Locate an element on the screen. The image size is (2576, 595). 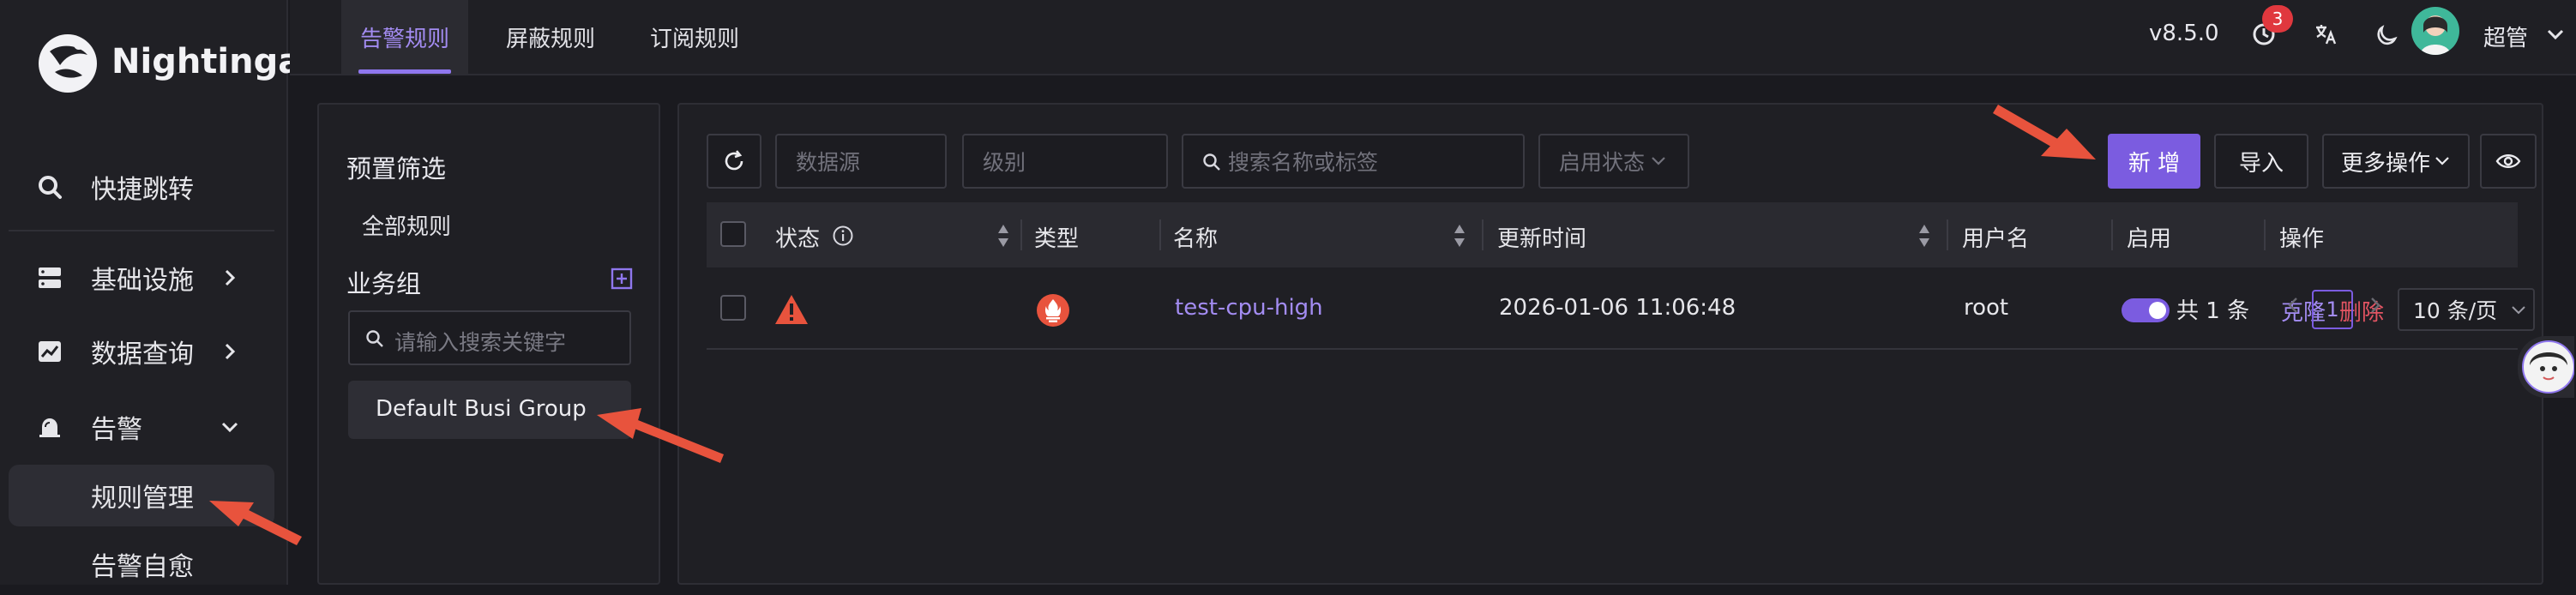
status-placeholder: 启用状态 is located at coordinates (1602, 162).